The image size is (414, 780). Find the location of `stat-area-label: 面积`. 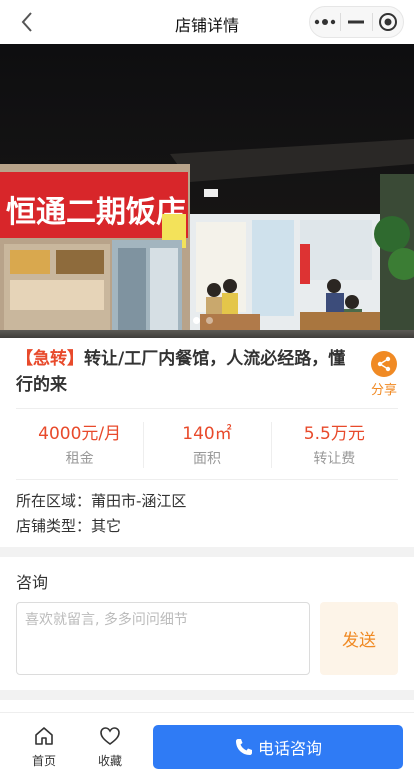

stat-area-label: 面积 is located at coordinates (206, 459).